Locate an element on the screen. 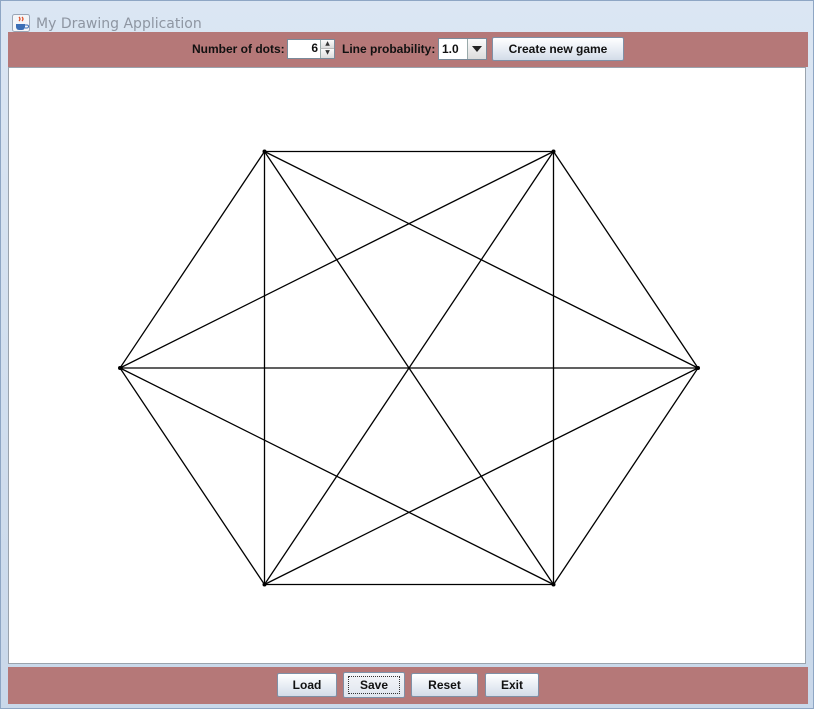 This screenshot has width=814, height=709. spinner-up-arrow-icon: ▲ is located at coordinates (327, 44).